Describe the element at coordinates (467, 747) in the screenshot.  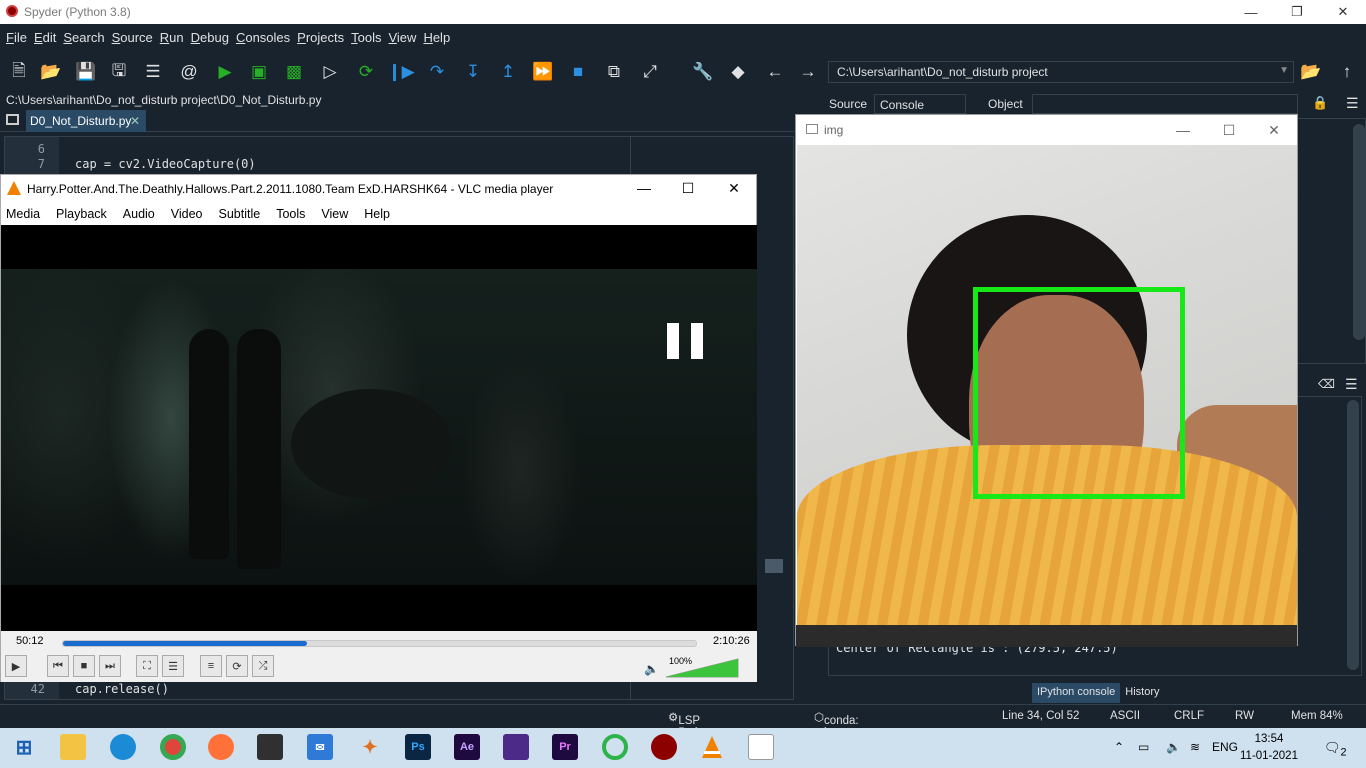
I see `after-effects-icon: Ae` at that location.